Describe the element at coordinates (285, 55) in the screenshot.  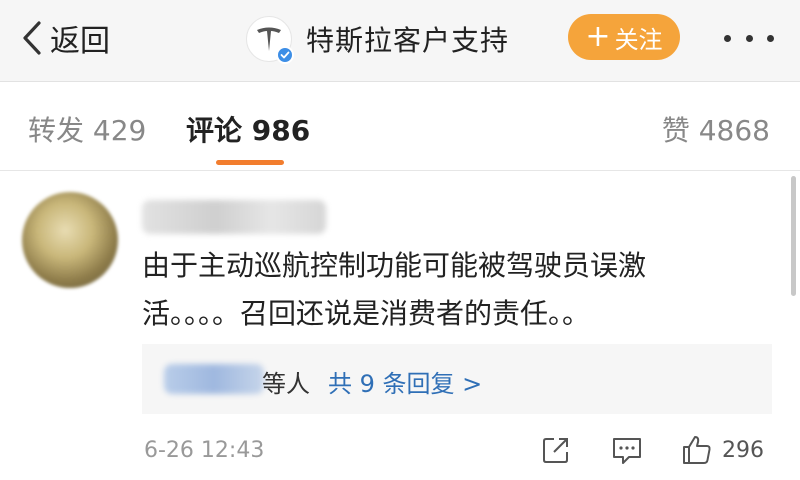
I see `verified-badge-icon` at that location.